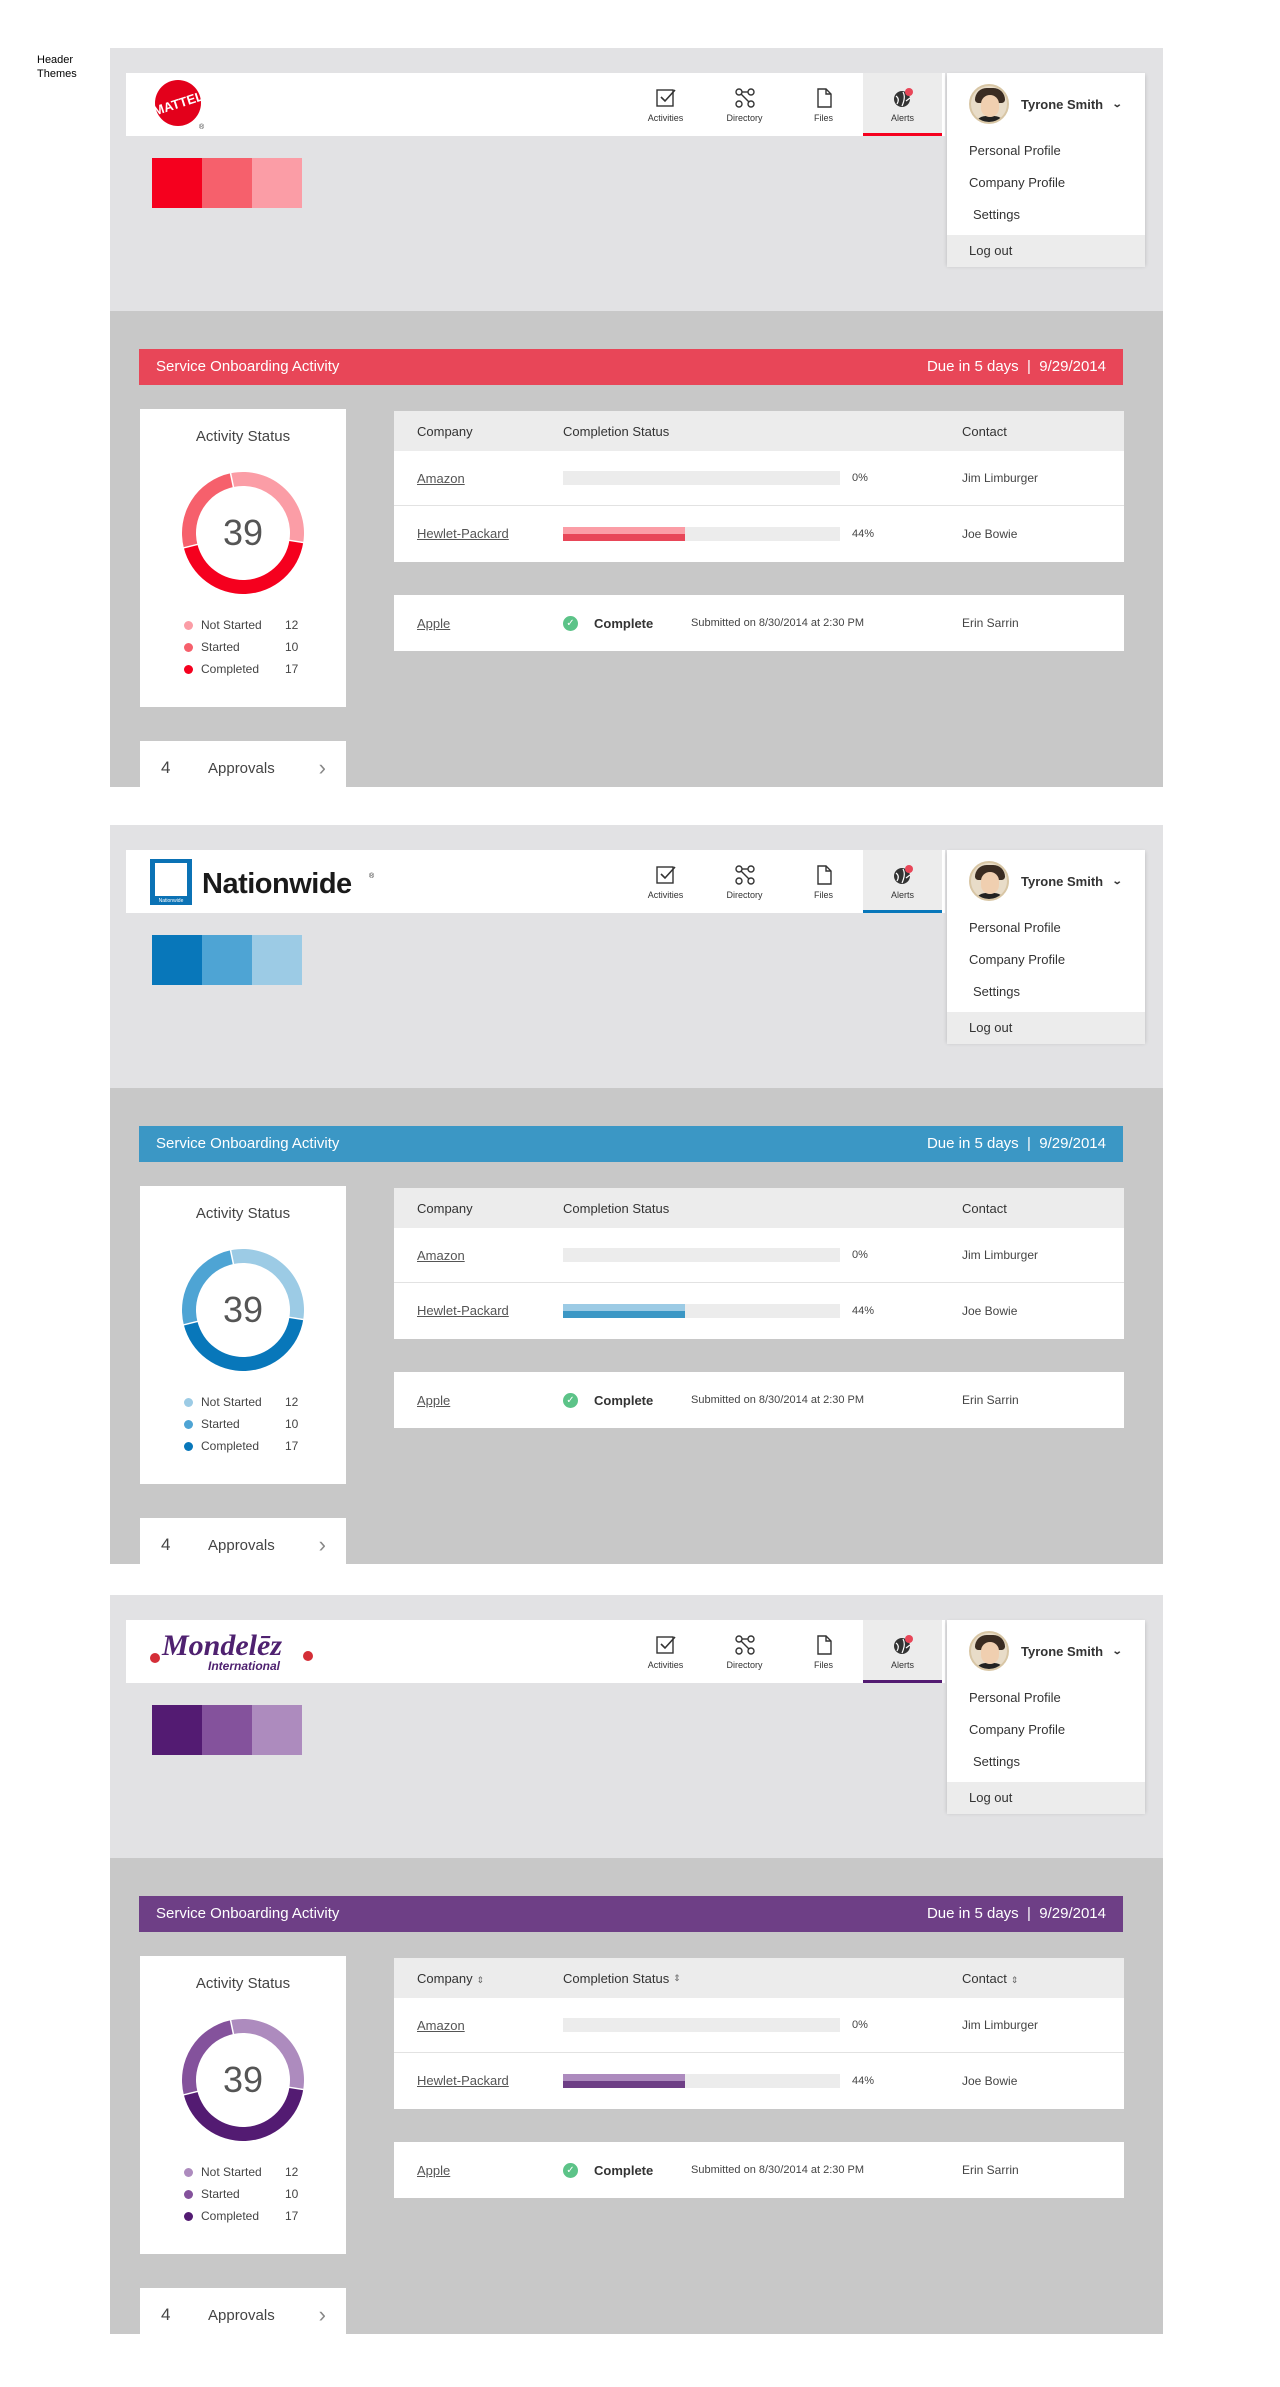 This screenshot has height=2387, width=1280. What do you see at coordinates (478, 1978) in the screenshot?
I see `header-company: Company ⇕` at bounding box center [478, 1978].